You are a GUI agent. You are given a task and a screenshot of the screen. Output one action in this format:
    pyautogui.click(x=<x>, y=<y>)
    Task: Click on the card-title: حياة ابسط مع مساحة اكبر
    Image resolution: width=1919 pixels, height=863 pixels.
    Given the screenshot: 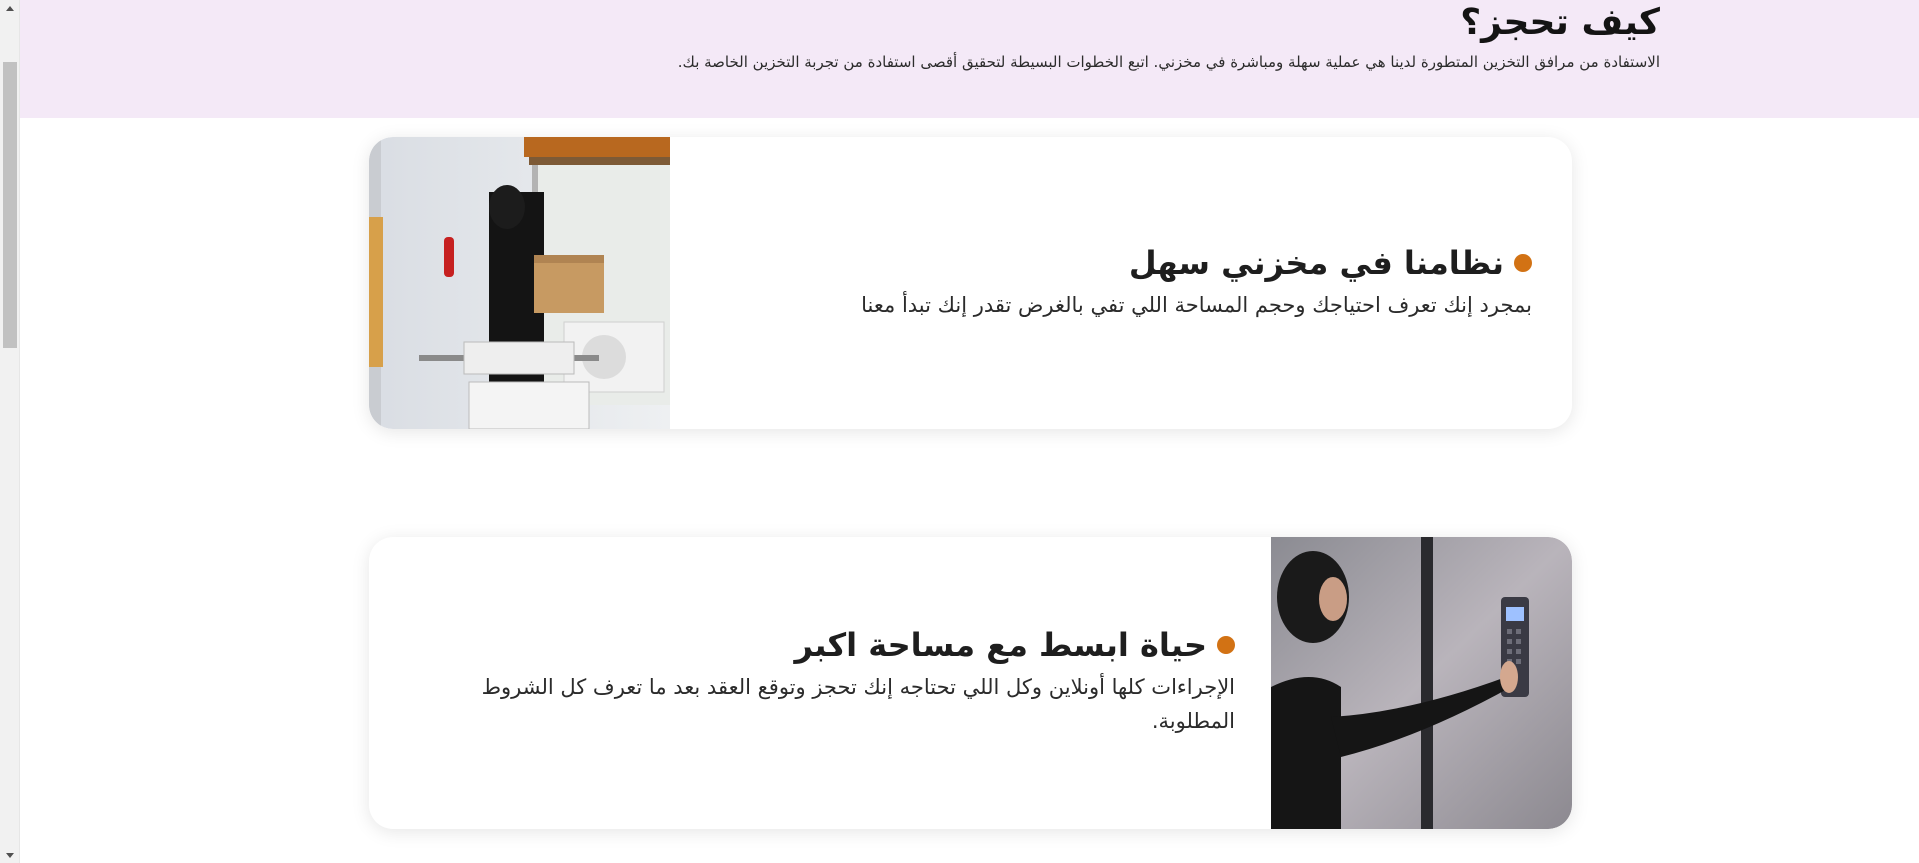 What is the action you would take?
    pyautogui.click(x=835, y=645)
    